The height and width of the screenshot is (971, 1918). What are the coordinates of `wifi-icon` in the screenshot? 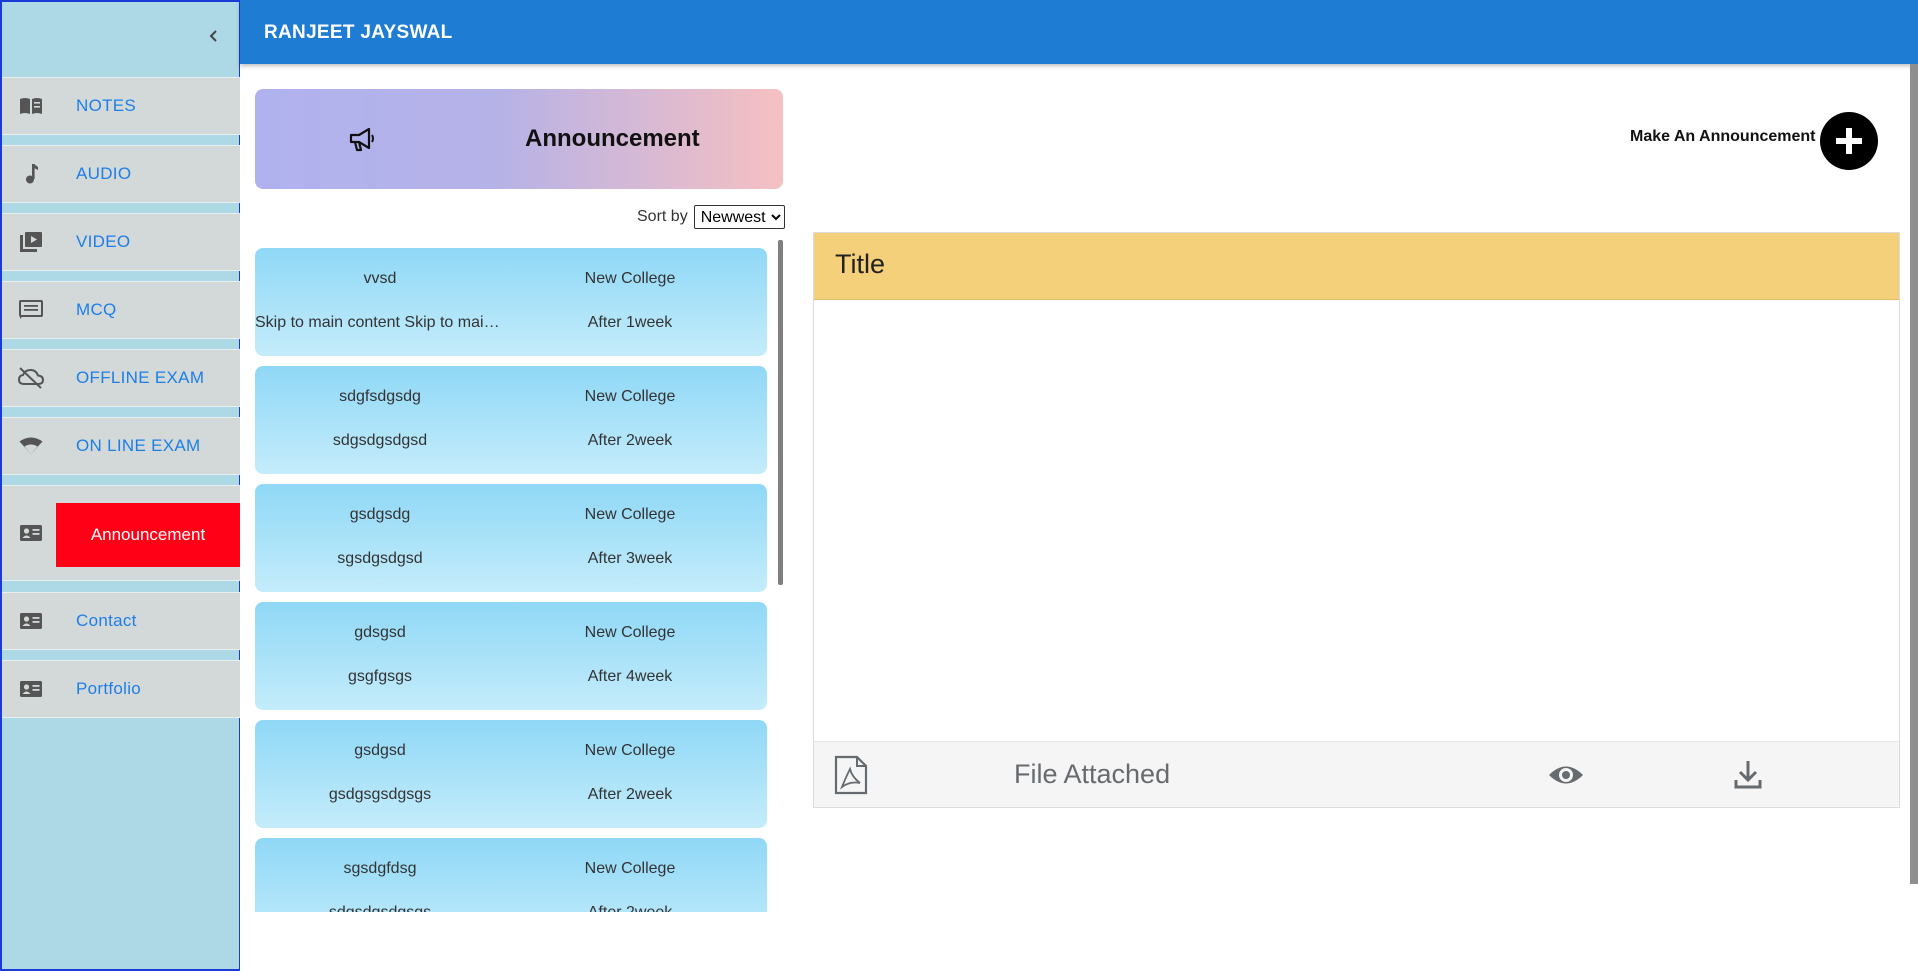 It's located at (31, 446).